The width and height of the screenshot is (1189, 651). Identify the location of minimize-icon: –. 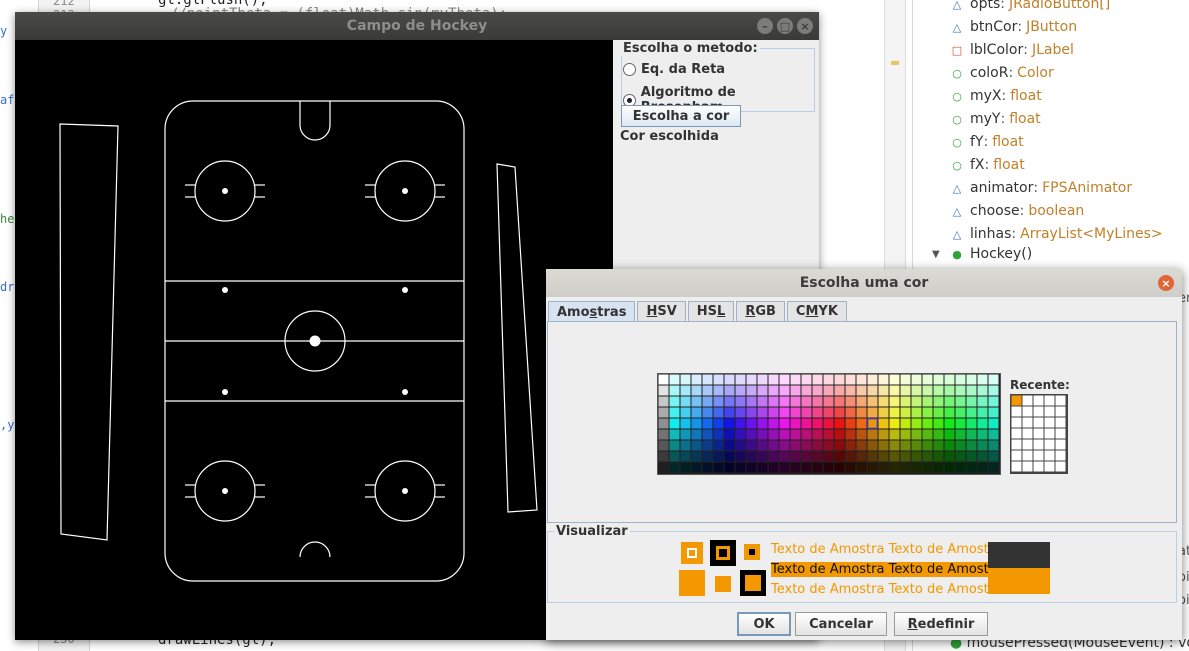
(765, 26).